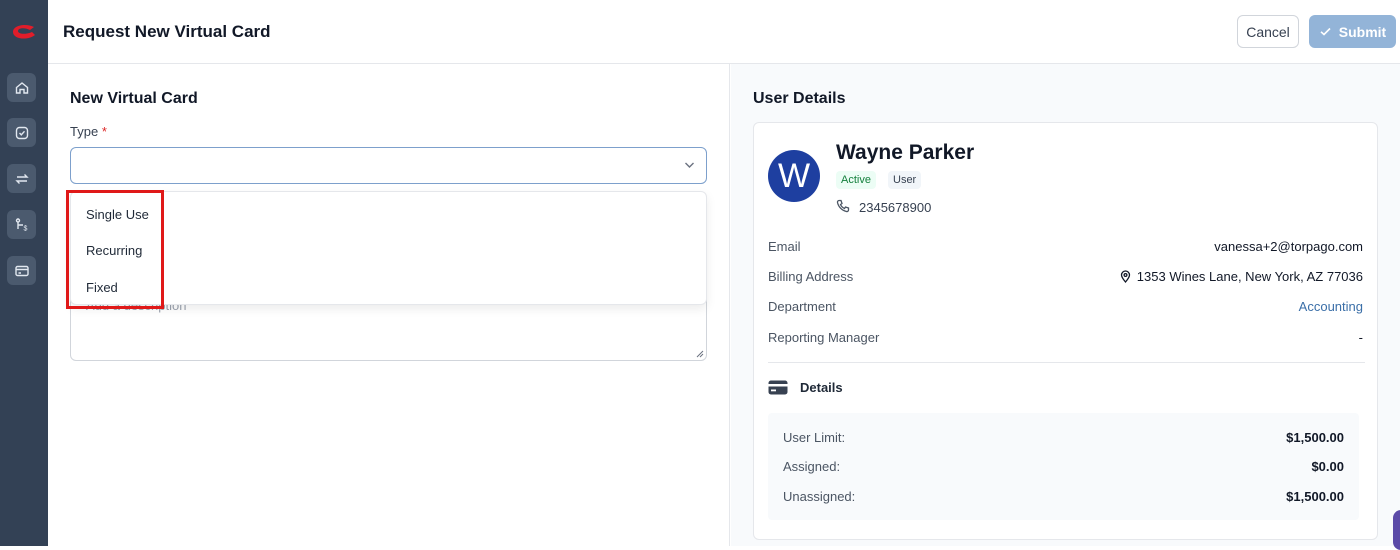 The width and height of the screenshot is (1400, 550). Describe the element at coordinates (700, 354) in the screenshot. I see `resize-handle` at that location.